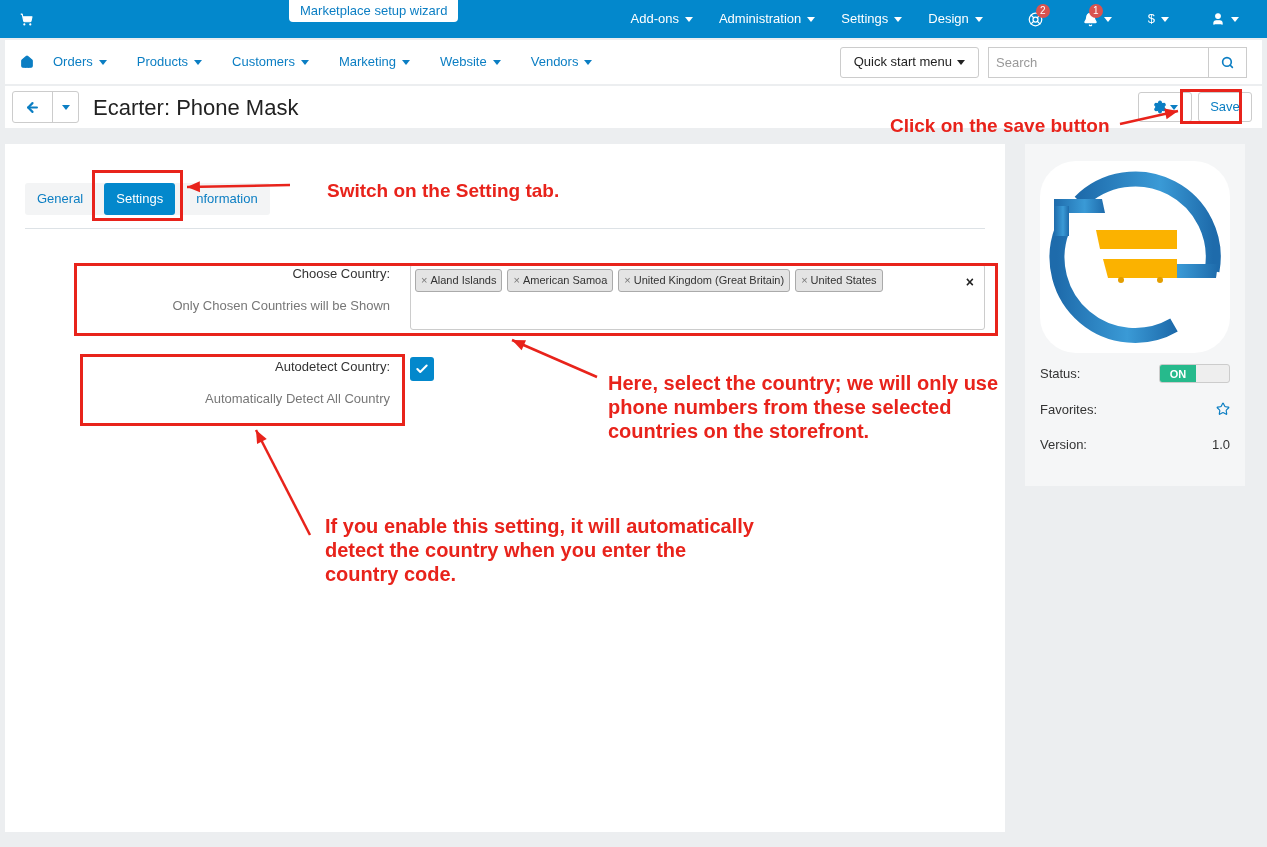  What do you see at coordinates (196, 107) in the screenshot?
I see `page-title: Ecarter: Phone Mask` at bounding box center [196, 107].